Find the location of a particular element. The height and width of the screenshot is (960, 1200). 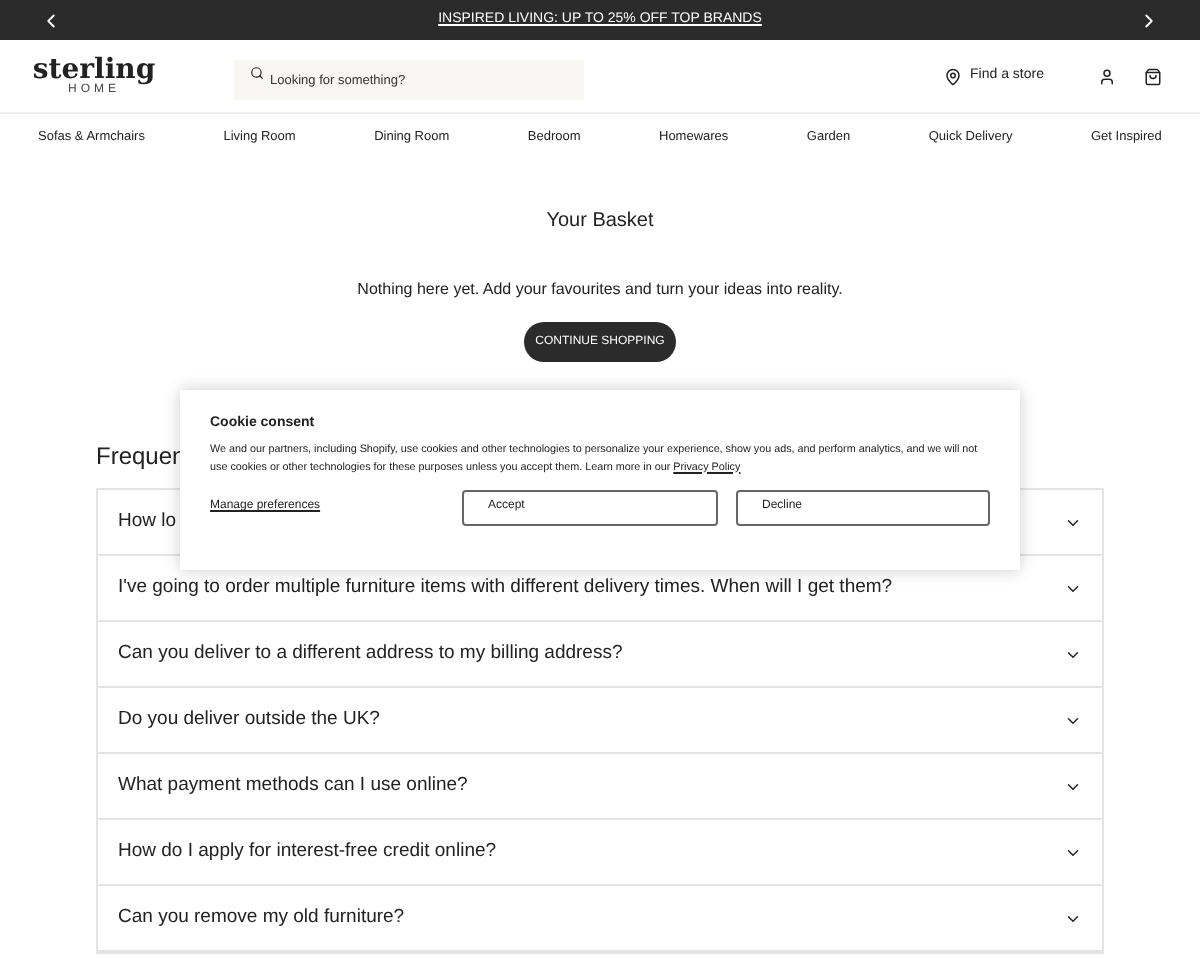

faq-question: Do you deliver outside the UK? is located at coordinates (600, 721).